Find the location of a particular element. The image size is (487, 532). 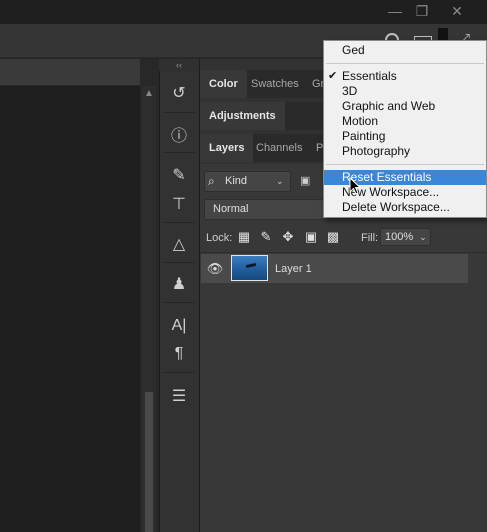

clone-source-icon: ♟ is located at coordinates (179, 284).